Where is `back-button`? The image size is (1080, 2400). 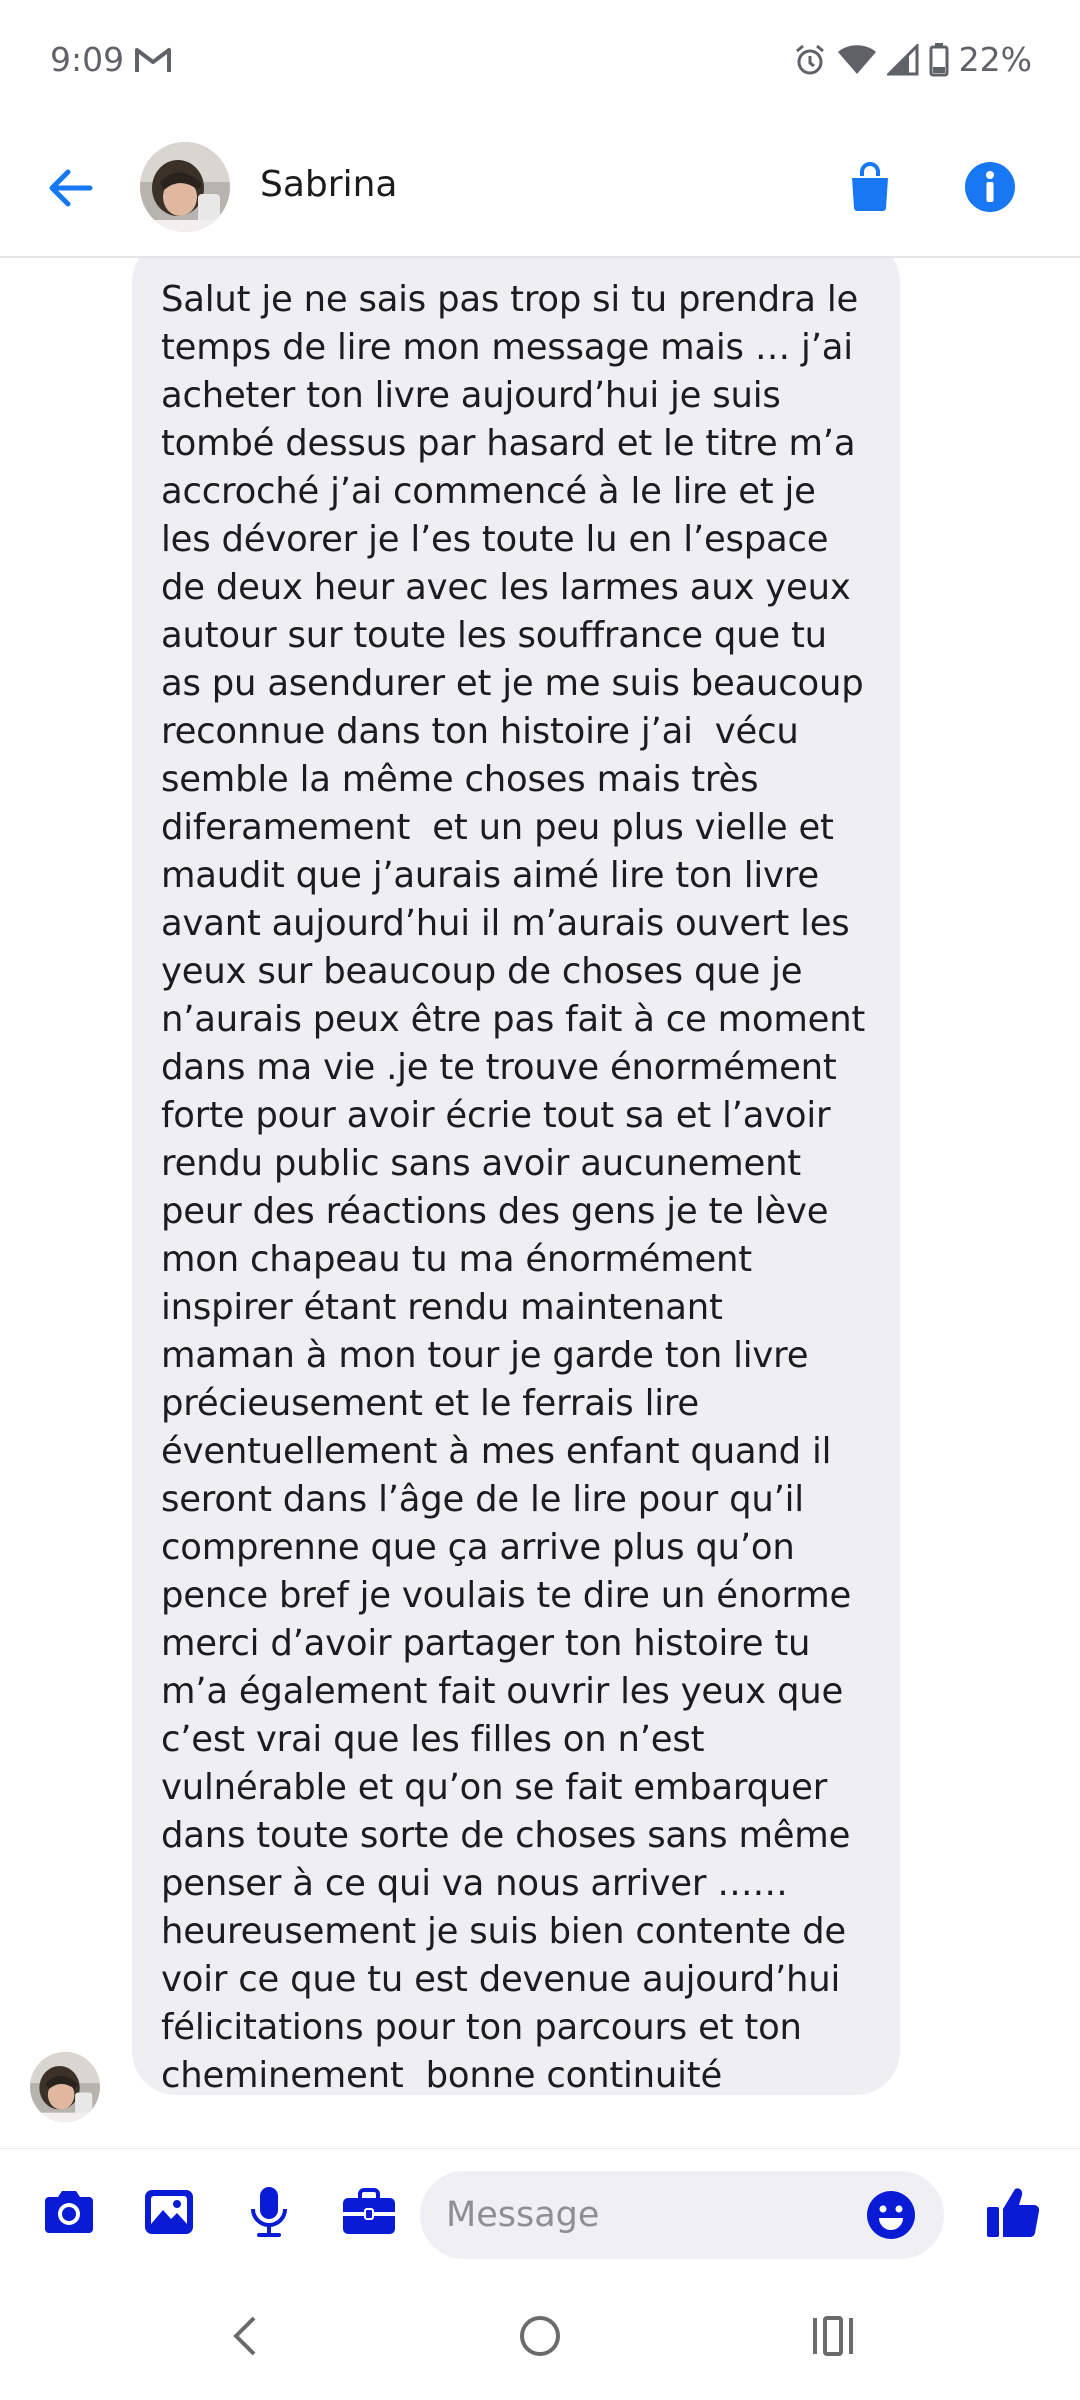
back-button is located at coordinates (70, 190).